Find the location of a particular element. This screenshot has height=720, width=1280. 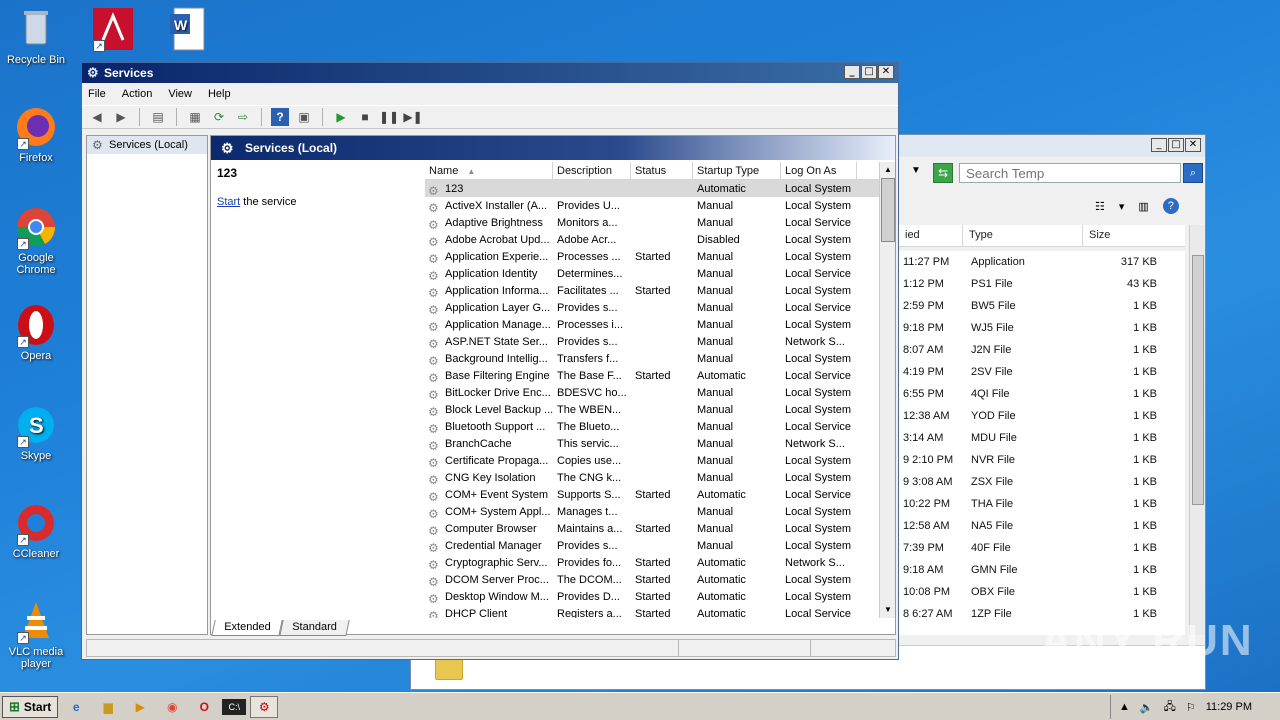

desktop-icon-opera: ↗ Opera is located at coordinates (36, 332).